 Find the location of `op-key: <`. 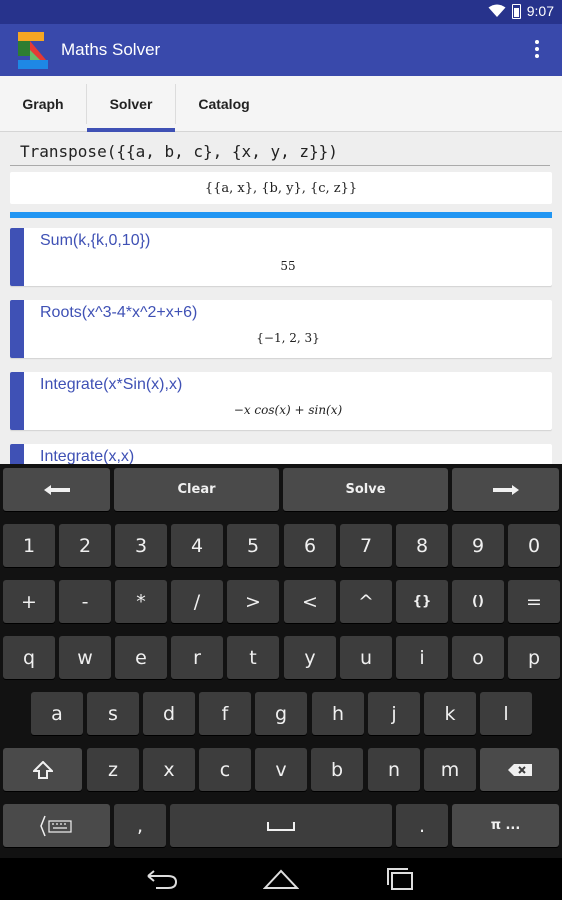

op-key: < is located at coordinates (310, 601).